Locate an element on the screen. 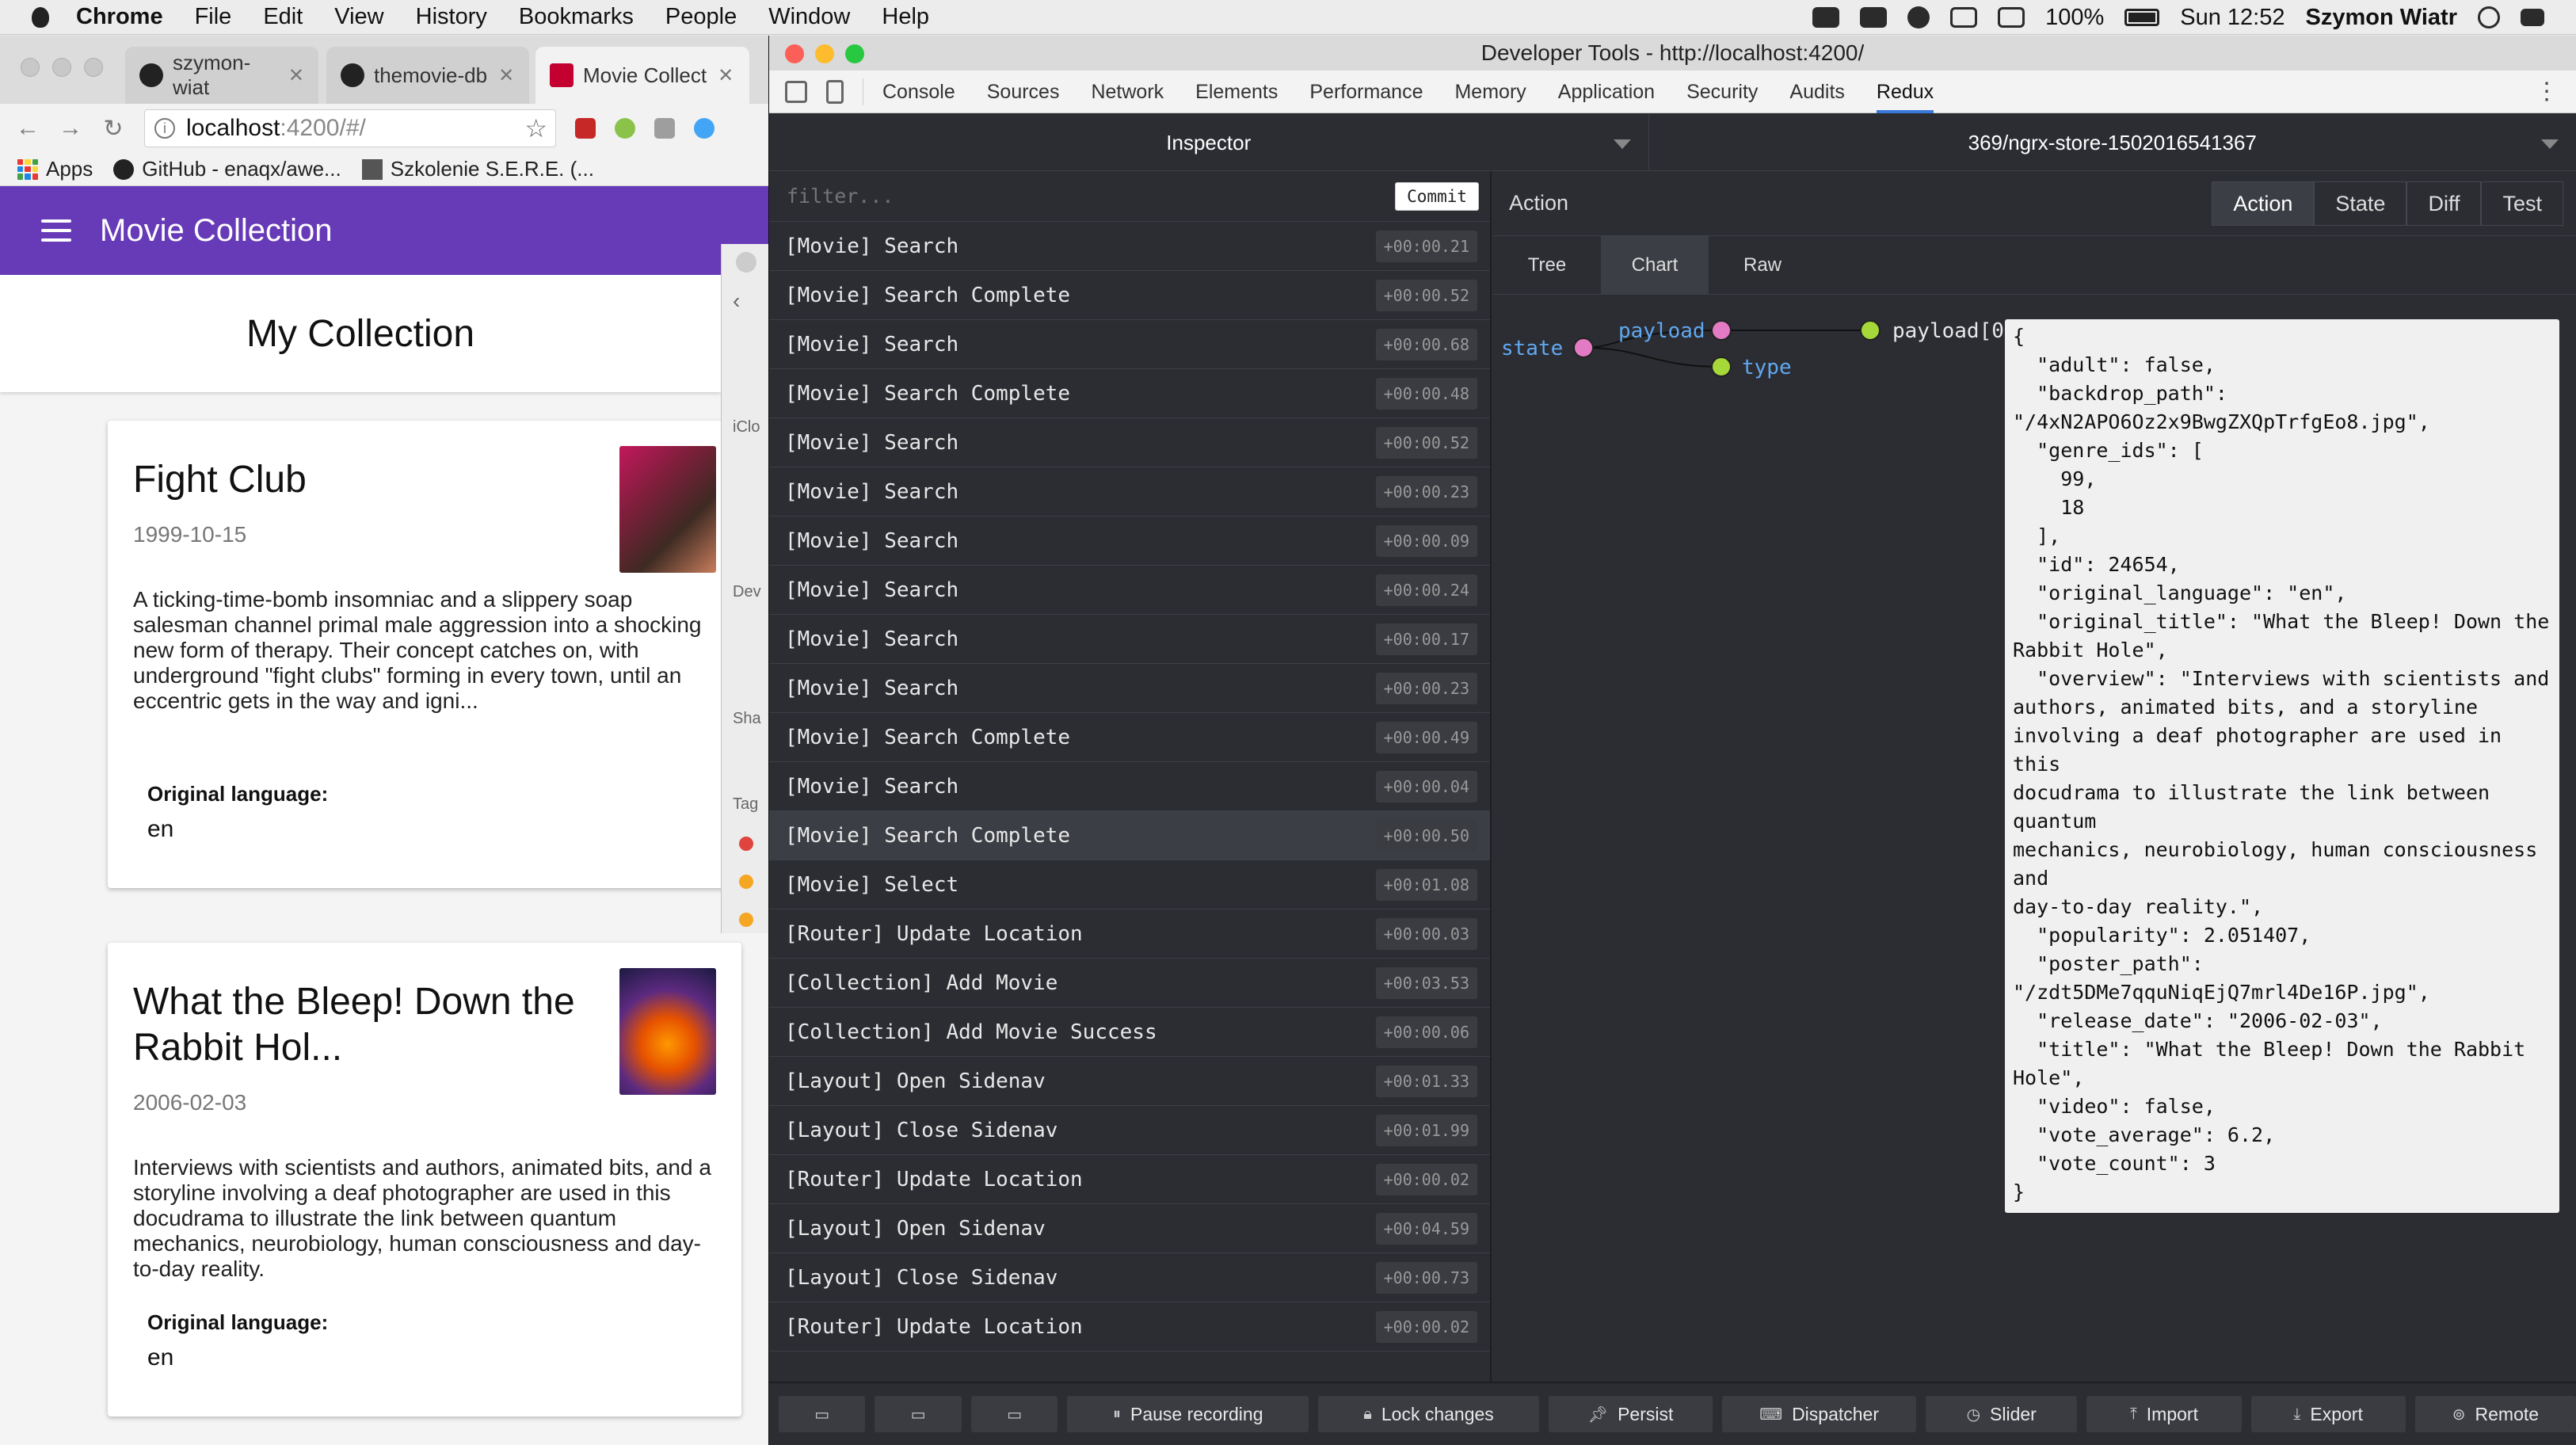 Image resolution: width=2576 pixels, height=1445 pixels. log-monitor-button: ▭ is located at coordinates (919, 1414).